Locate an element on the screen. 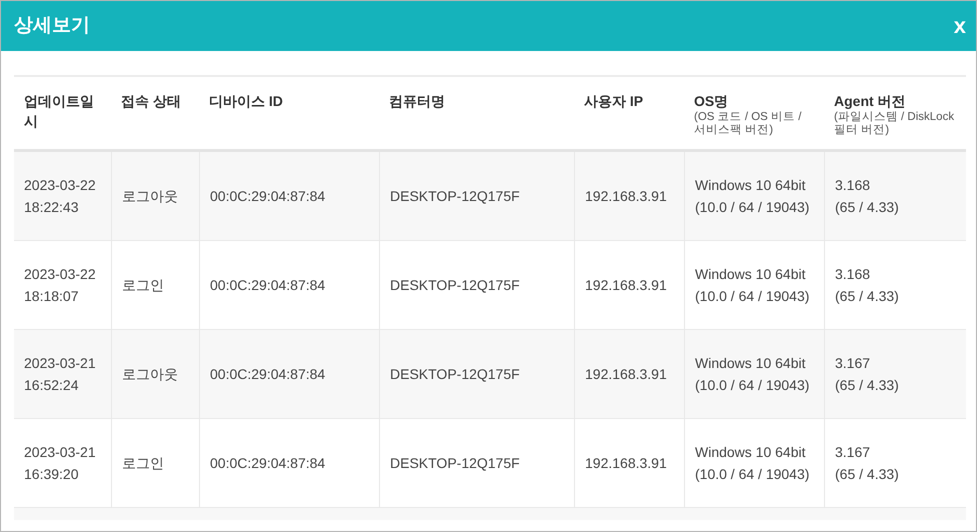 The width and height of the screenshot is (977, 532). table-cell-text: 2023-03-21 16:39:20 is located at coordinates (60, 463).